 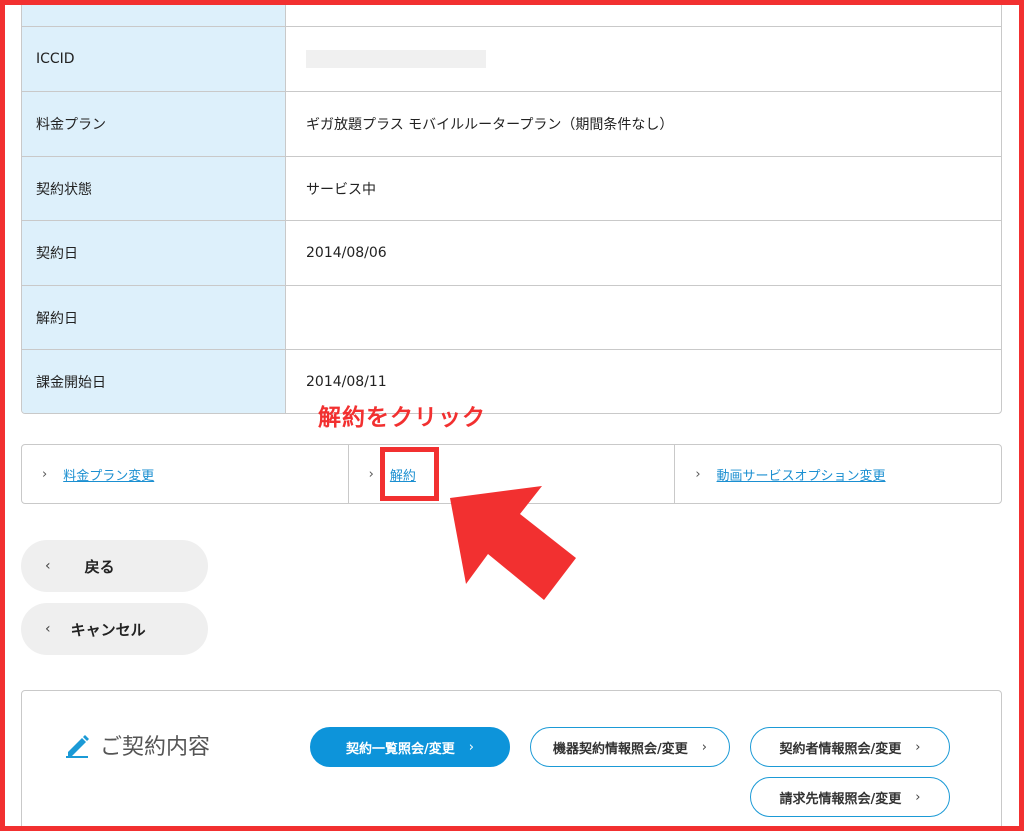 I want to click on red-pointer-arrow-icon, so click(x=513, y=543).